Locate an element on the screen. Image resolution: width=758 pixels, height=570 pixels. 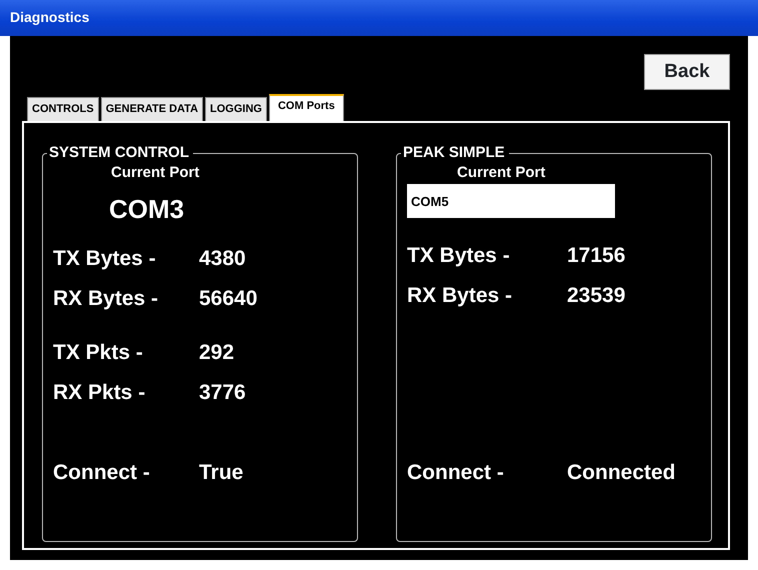
connect-value: True is located at coordinates (221, 473).